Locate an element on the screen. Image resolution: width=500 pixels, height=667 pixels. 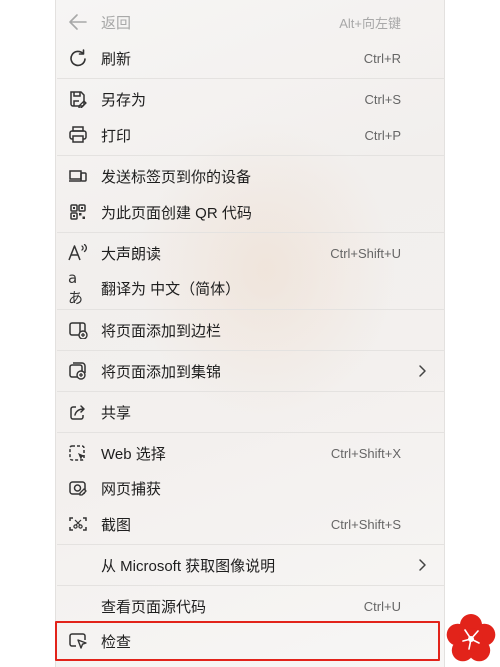
menu-item-label: 将页面添加到边栏 is located at coordinates (161, 331).